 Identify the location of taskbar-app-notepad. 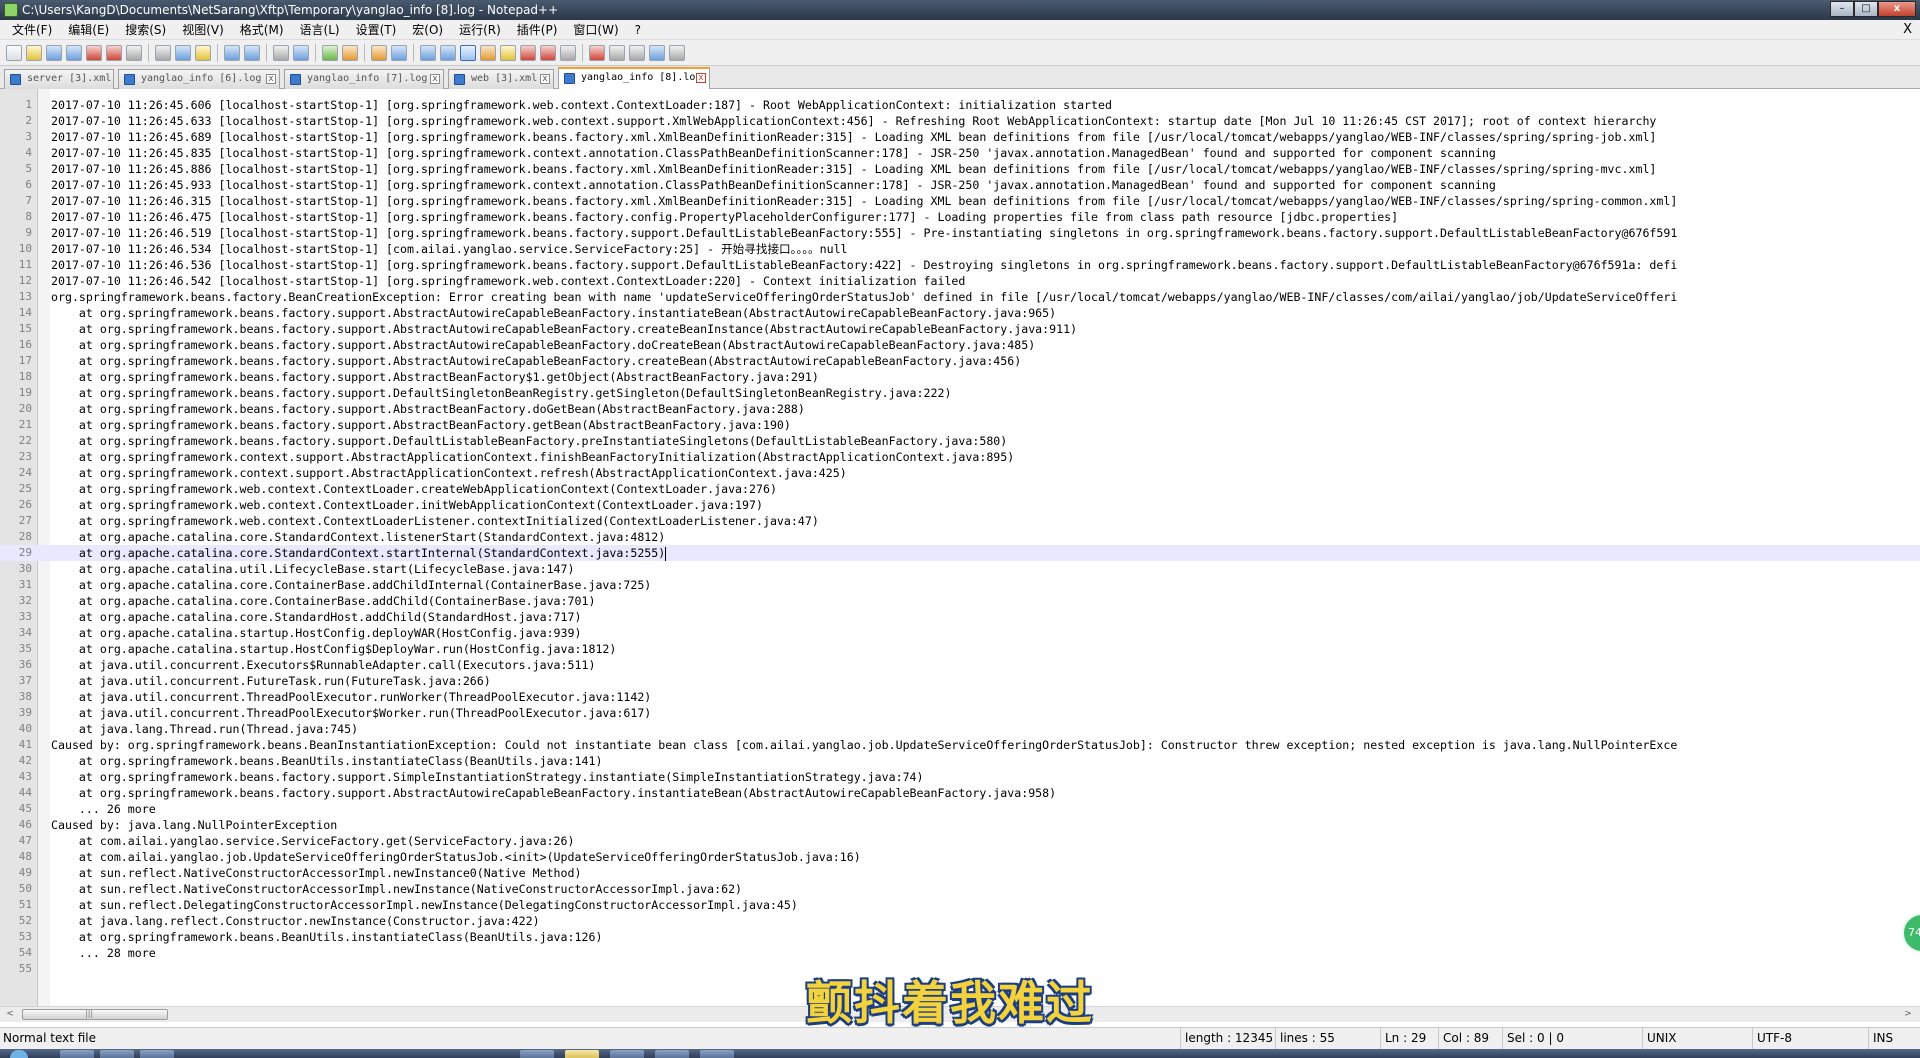
(582, 1054).